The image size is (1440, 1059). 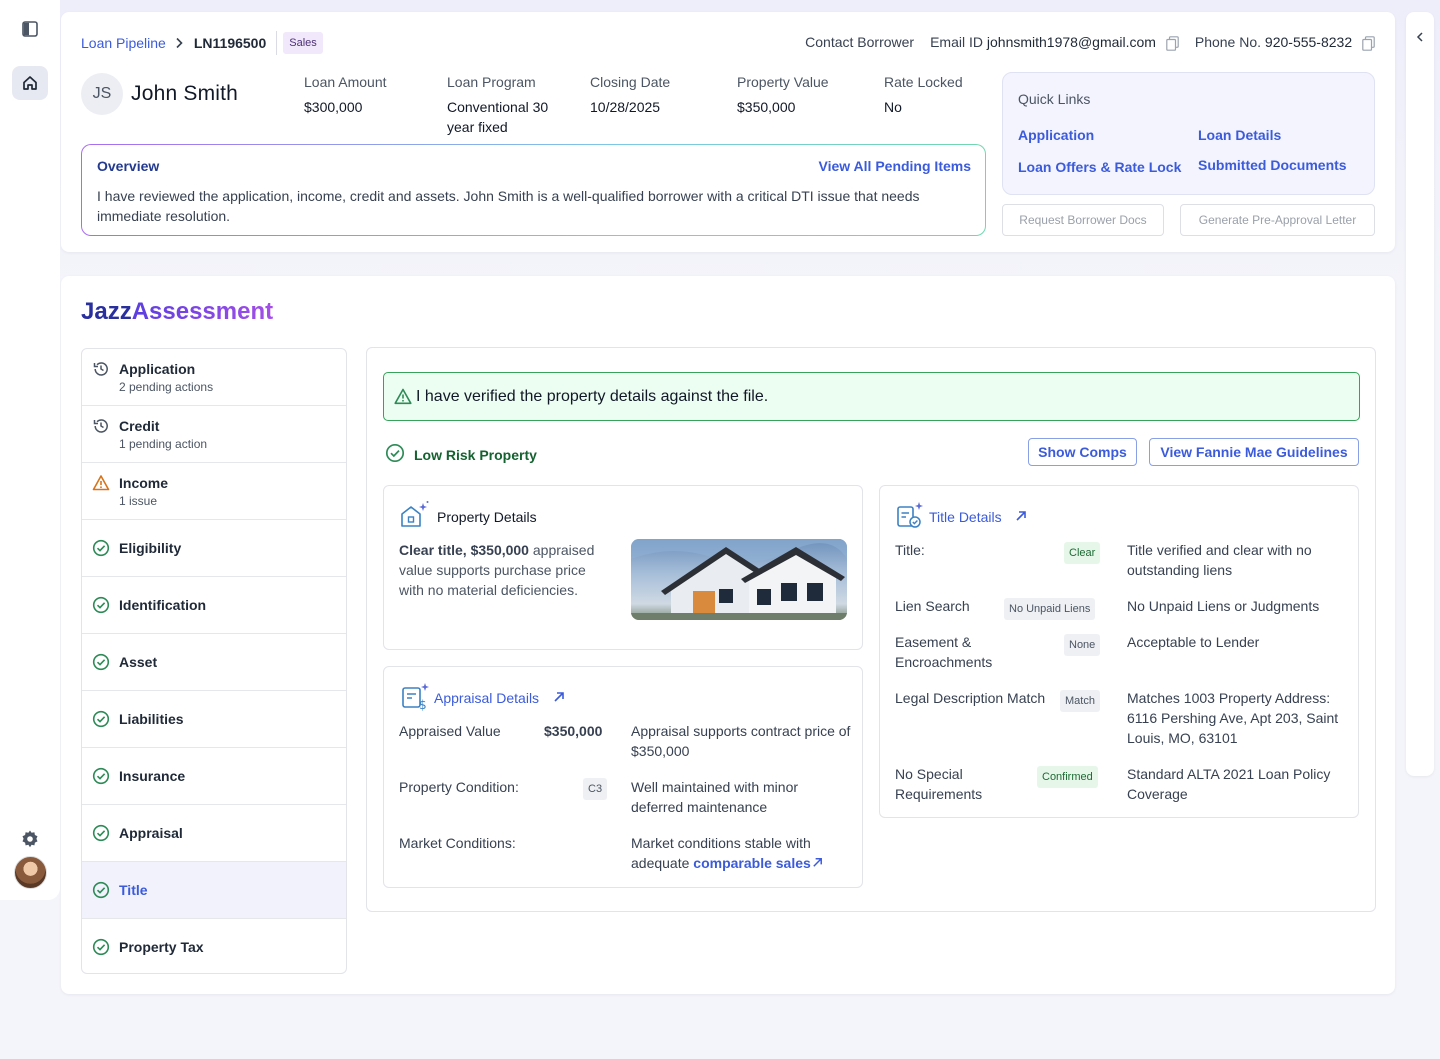 What do you see at coordinates (138, 662) in the screenshot?
I see `nav-item-label: Asset` at bounding box center [138, 662].